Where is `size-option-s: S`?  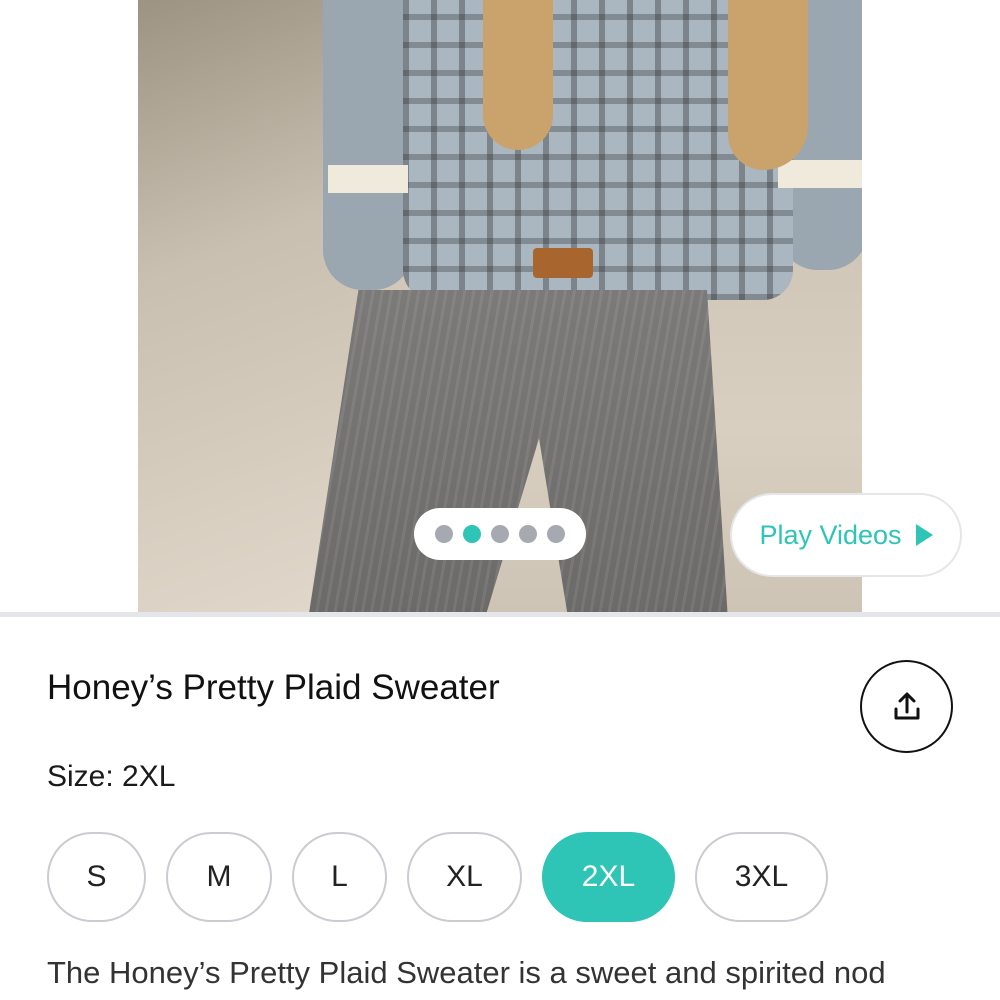
size-option-s: S is located at coordinates (96, 877).